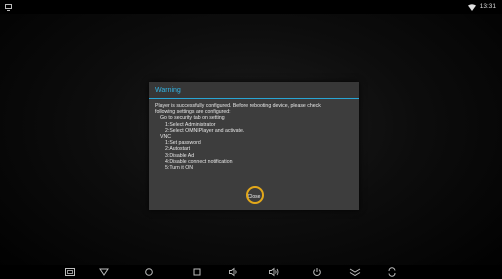  I want to click on volume-up-icon, so click(274, 272).